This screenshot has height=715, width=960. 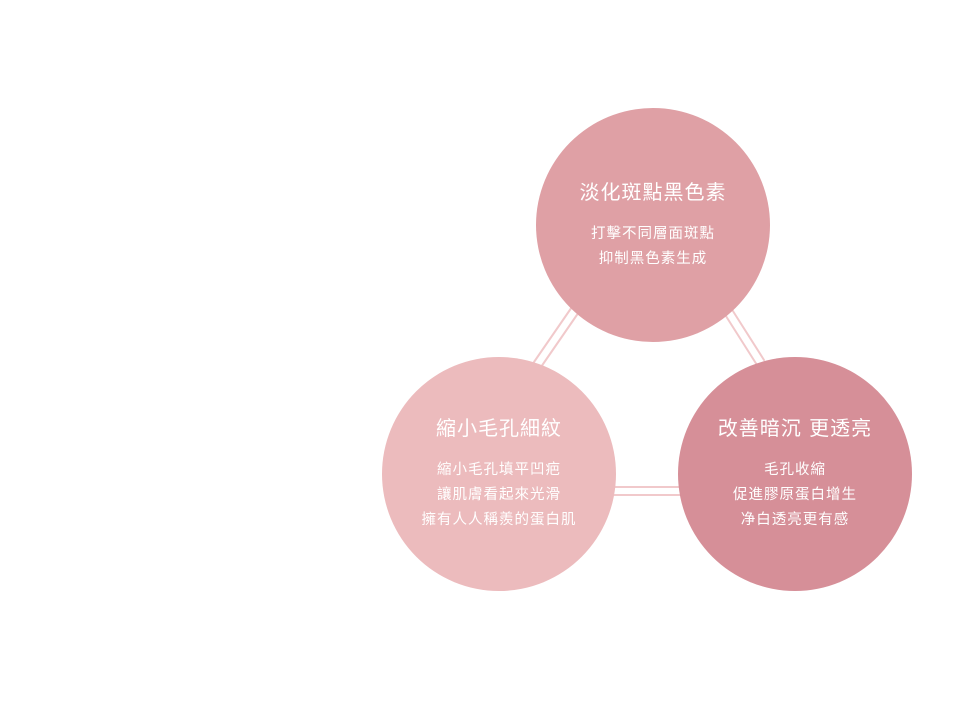 I want to click on node-line: 縮小毛孔填平凹疤, so click(x=499, y=470).